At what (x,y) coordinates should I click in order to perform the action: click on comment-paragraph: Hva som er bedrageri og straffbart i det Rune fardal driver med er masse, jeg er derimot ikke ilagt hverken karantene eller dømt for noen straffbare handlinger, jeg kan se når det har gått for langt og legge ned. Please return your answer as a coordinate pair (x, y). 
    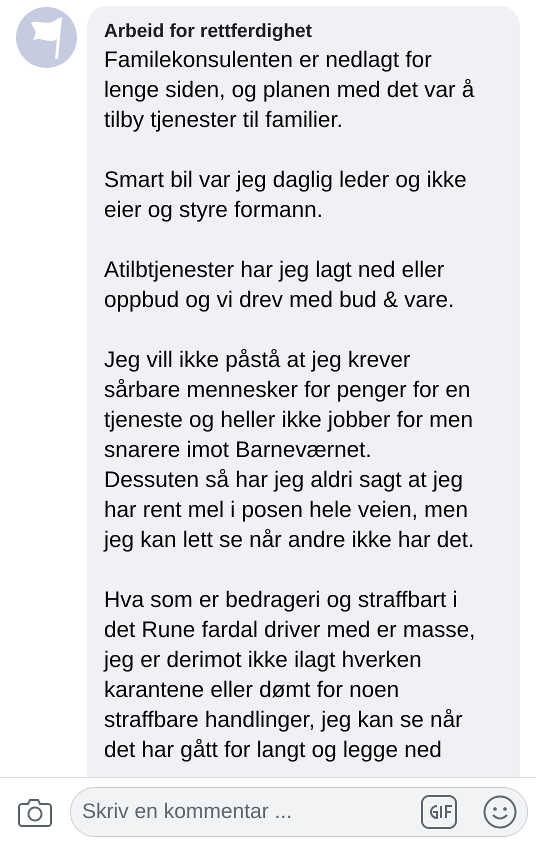
    Looking at the image, I should click on (290, 675).